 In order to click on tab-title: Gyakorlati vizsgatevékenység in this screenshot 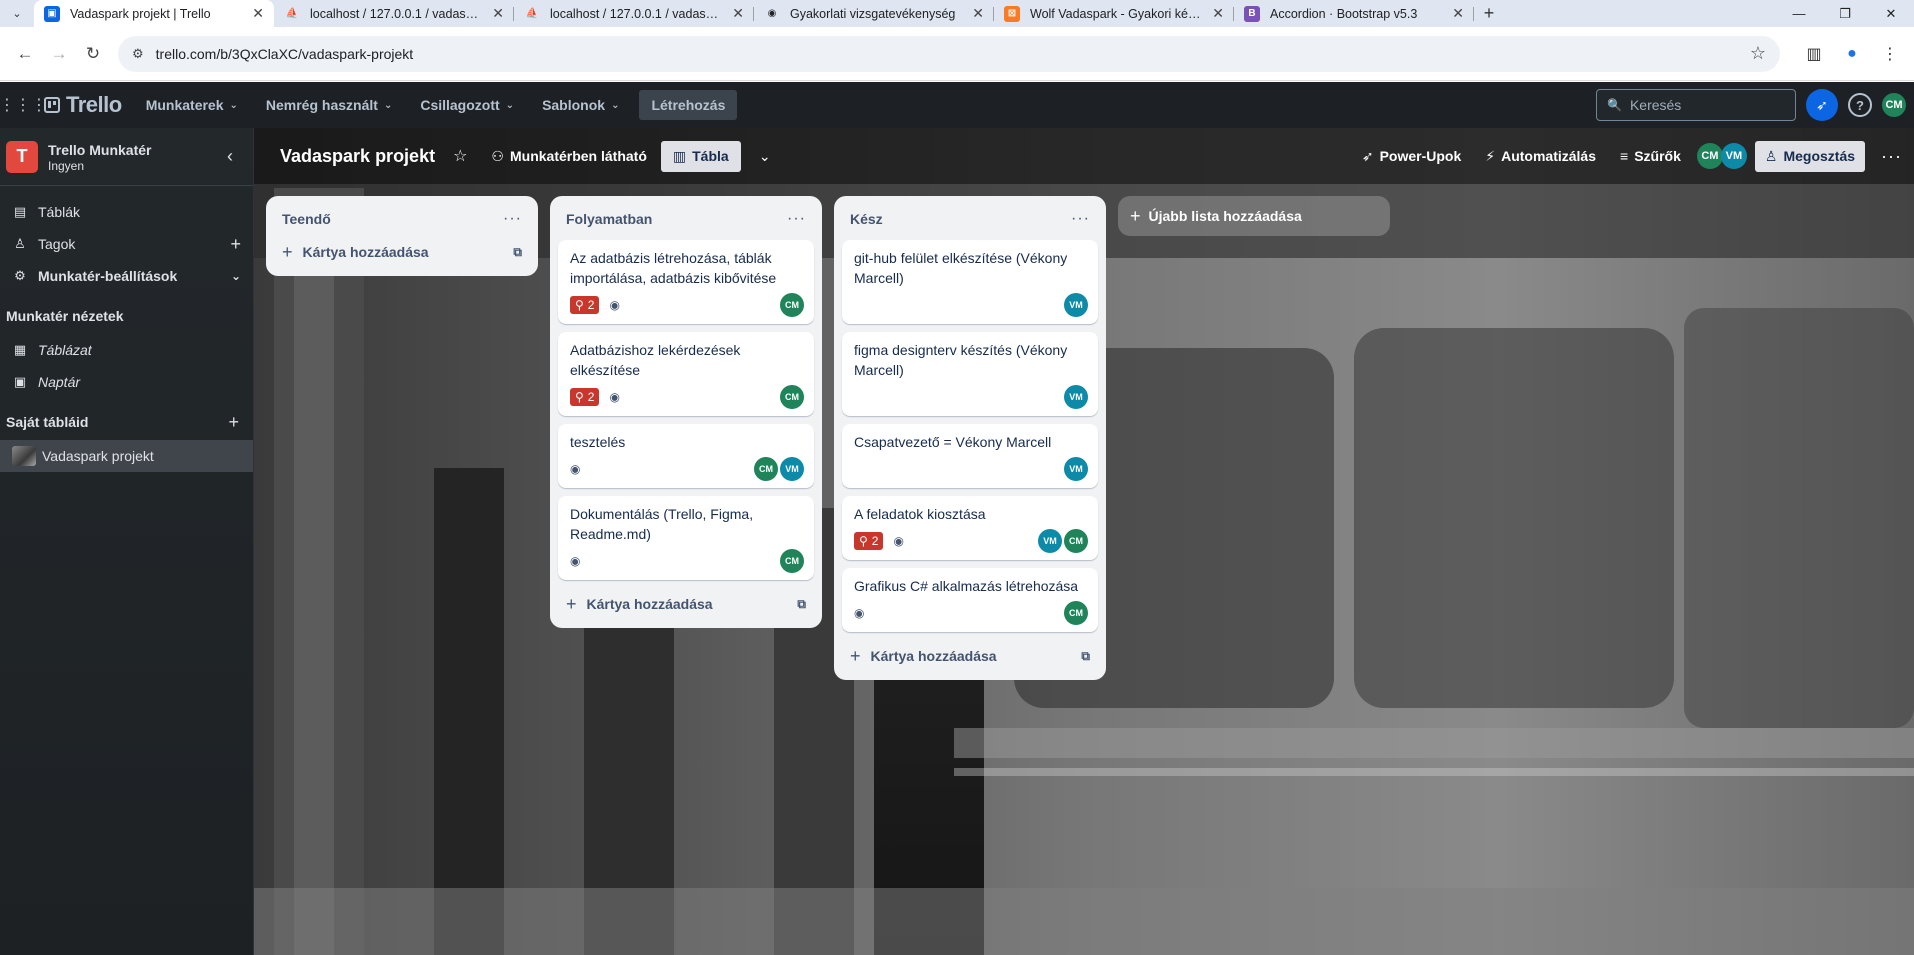, I will do `click(873, 13)`.